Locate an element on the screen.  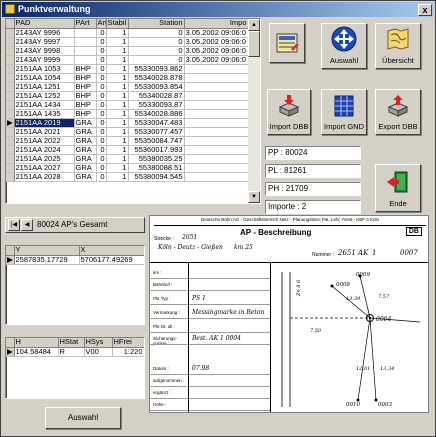
table-row: 2143AY 9999 0 1 0 3.05.2002 09:06:0 is located at coordinates (127, 60).